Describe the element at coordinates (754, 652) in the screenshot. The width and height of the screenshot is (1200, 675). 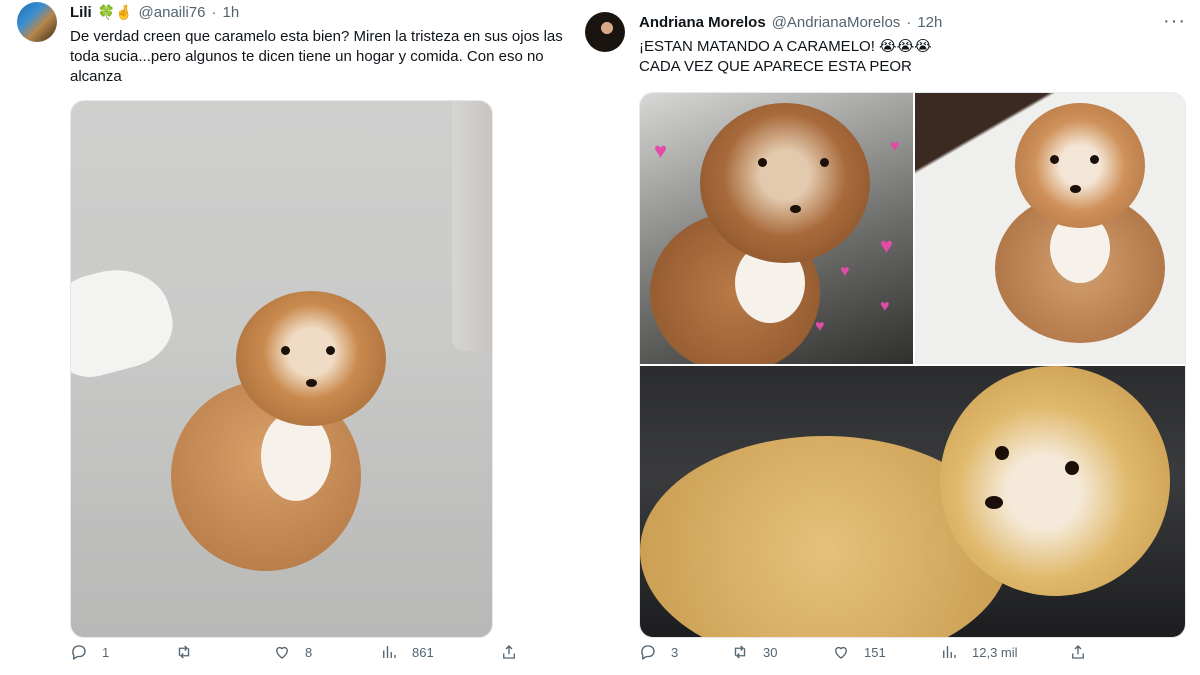
I see `retweet-button: 30` at that location.